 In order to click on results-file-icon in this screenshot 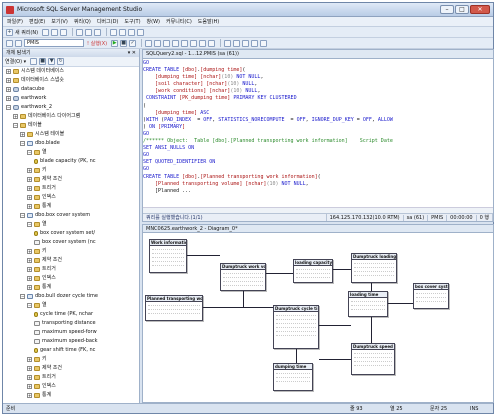, I will do `click(212, 43)`.